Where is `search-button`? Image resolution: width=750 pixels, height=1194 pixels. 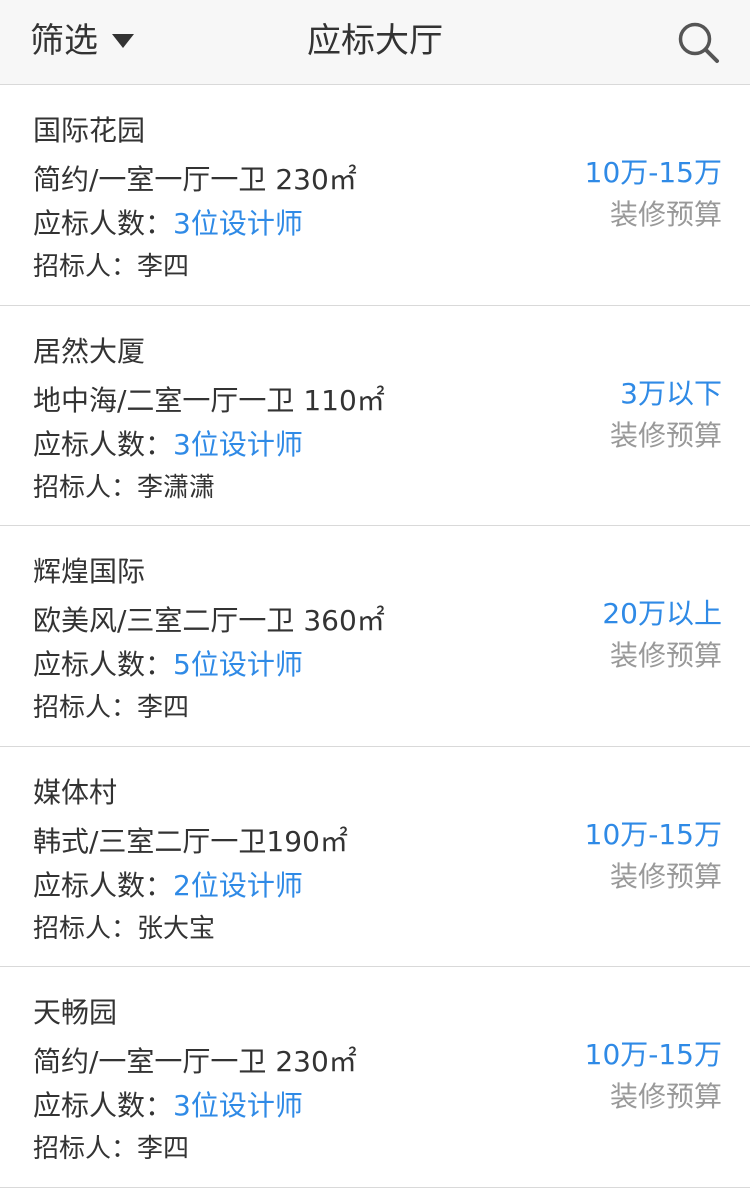
search-button is located at coordinates (699, 43).